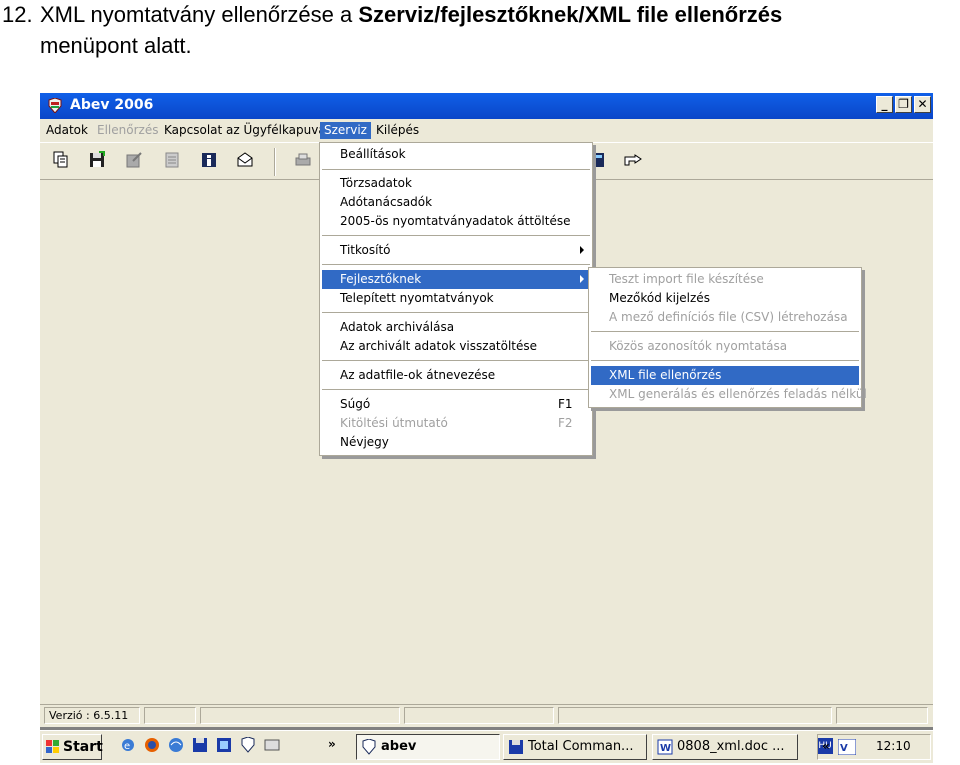 The height and width of the screenshot is (765, 960). I want to click on menu-item-sugo: Súgó F1, so click(456, 404).